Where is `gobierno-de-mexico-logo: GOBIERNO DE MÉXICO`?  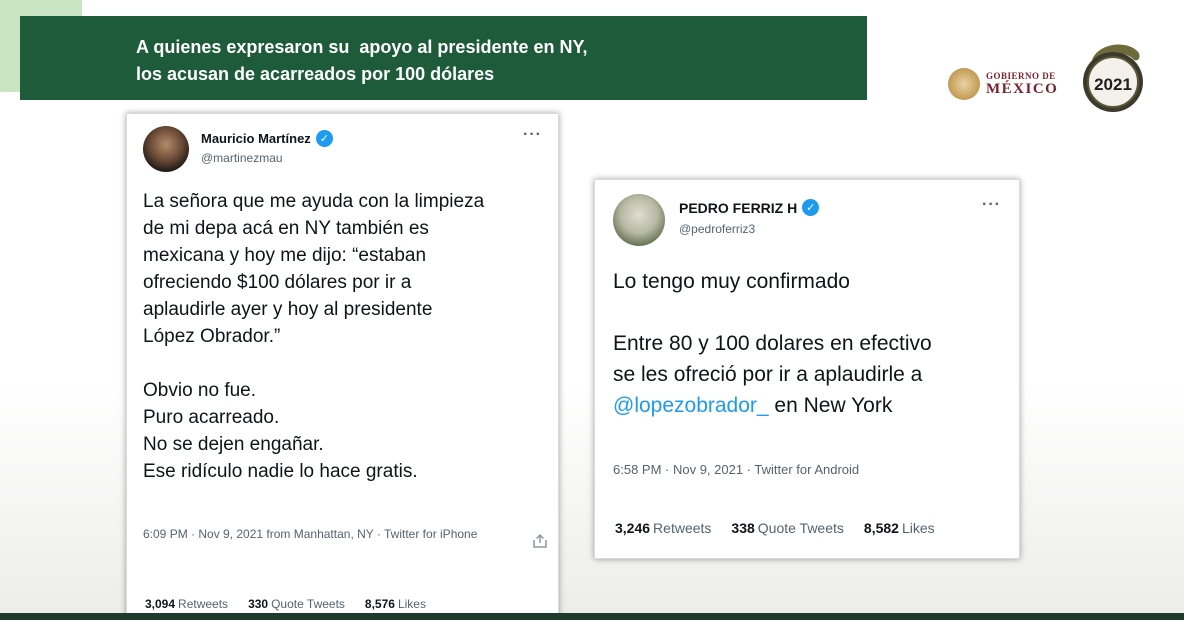
gobierno-de-mexico-logo: GOBIERNO DE MÉXICO is located at coordinates (1005, 84).